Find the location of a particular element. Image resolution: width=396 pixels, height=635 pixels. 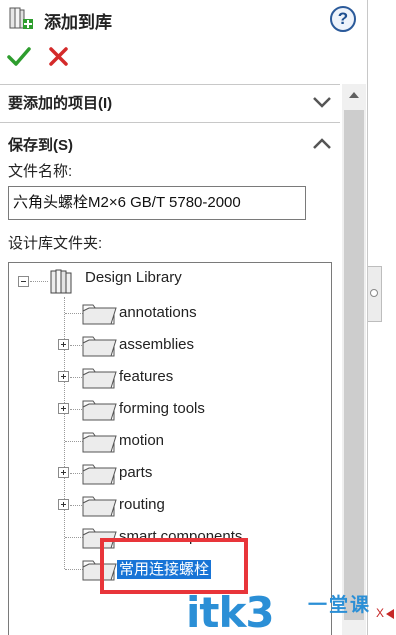

axis-label-x: X is located at coordinates (380, 613).